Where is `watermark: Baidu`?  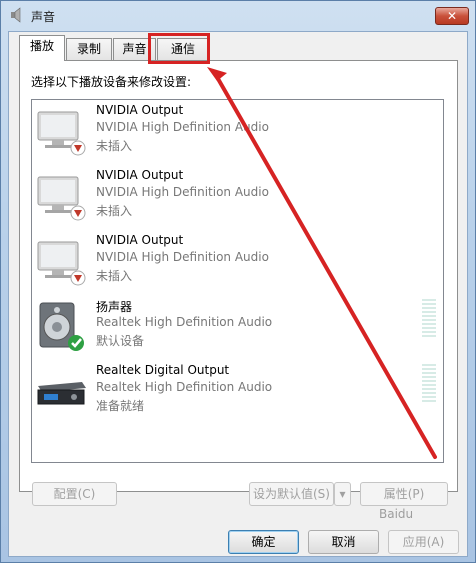 watermark: Baidu is located at coordinates (396, 514).